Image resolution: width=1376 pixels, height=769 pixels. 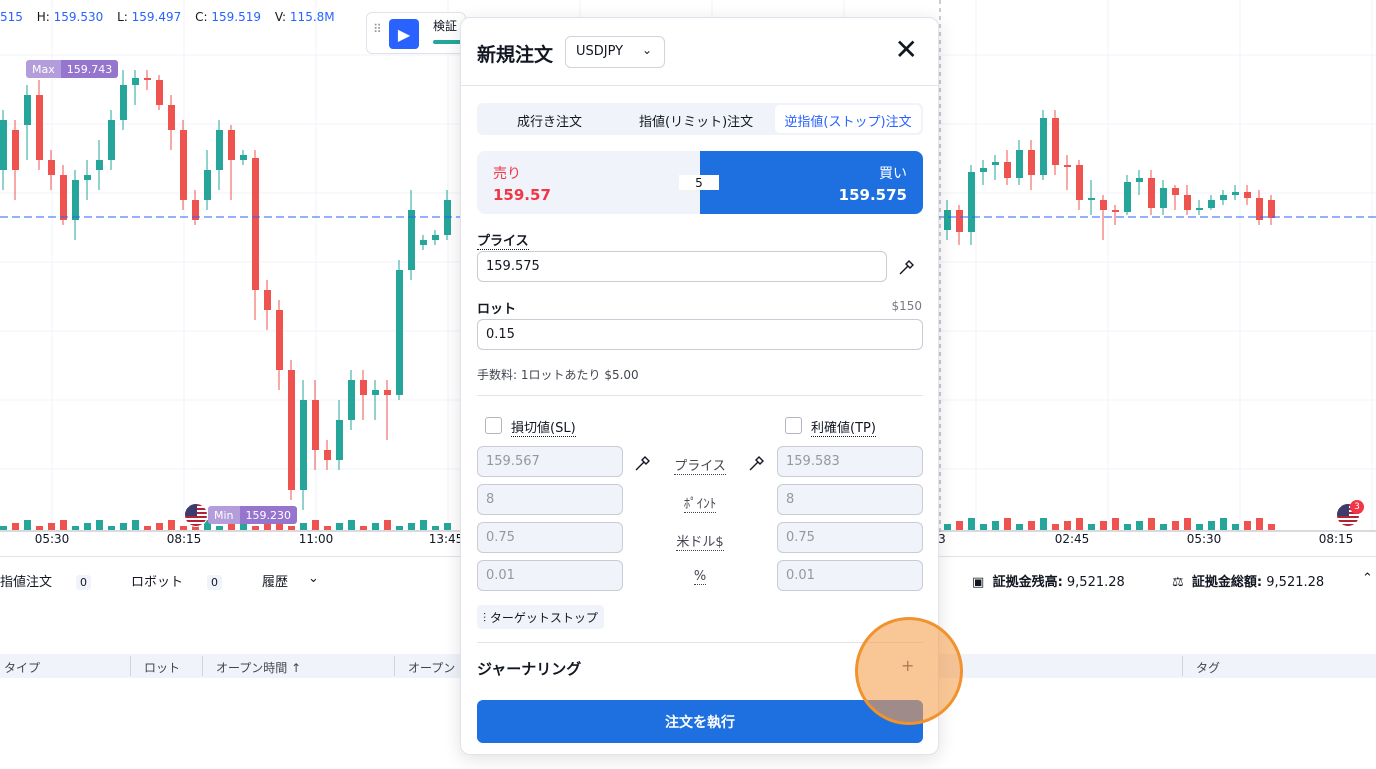 What do you see at coordinates (540, 617) in the screenshot?
I see `trailing-stop-button: ⫶ ターゲットストップ` at bounding box center [540, 617].